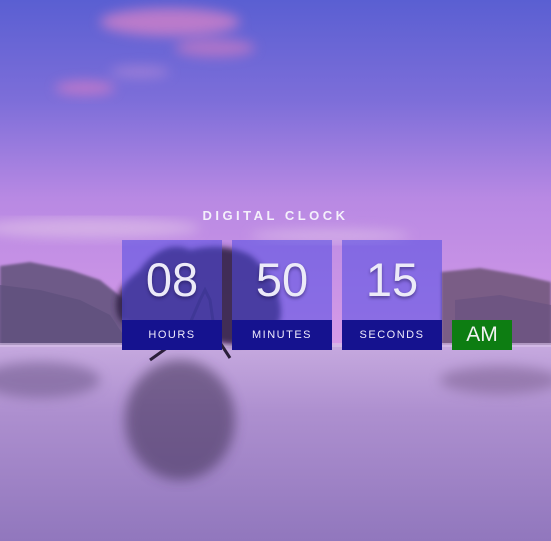 This screenshot has height=541, width=551. Describe the element at coordinates (392, 280) in the screenshot. I see `seconds-value: 15` at that location.